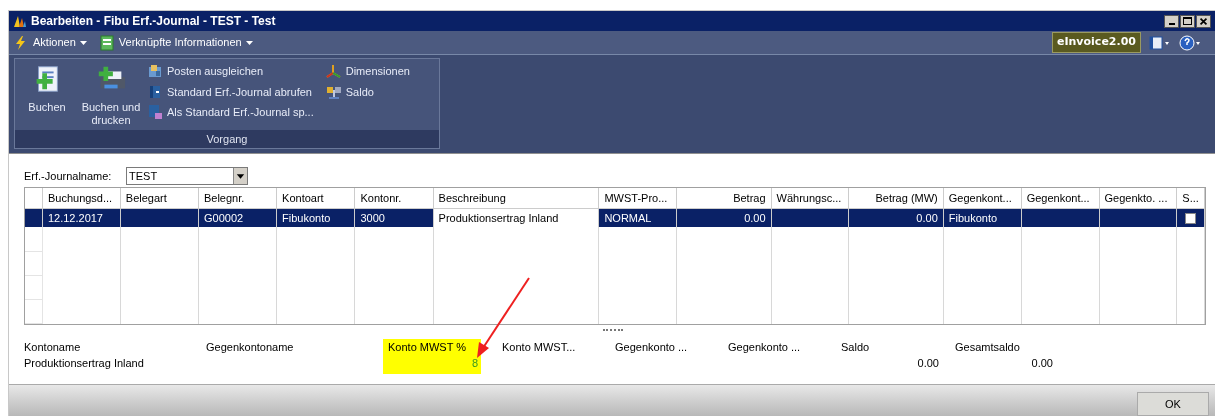  I want to click on journal-name-label: Erf.-Journalname:, so click(68, 176).